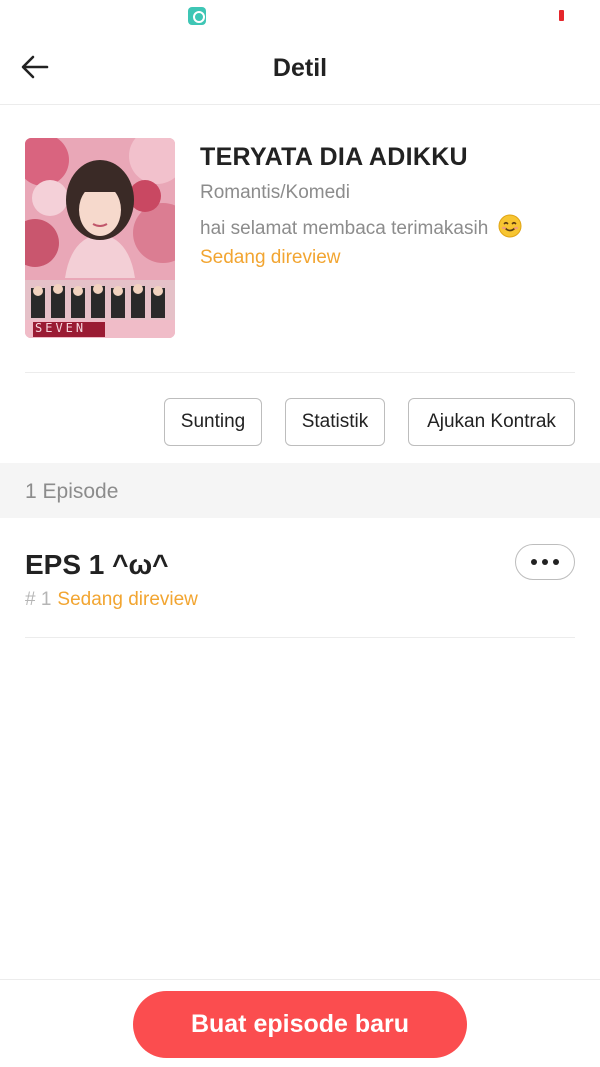 This screenshot has height=1067, width=600. I want to click on submit-contract-button: Ajukan Kontrak, so click(491, 422).